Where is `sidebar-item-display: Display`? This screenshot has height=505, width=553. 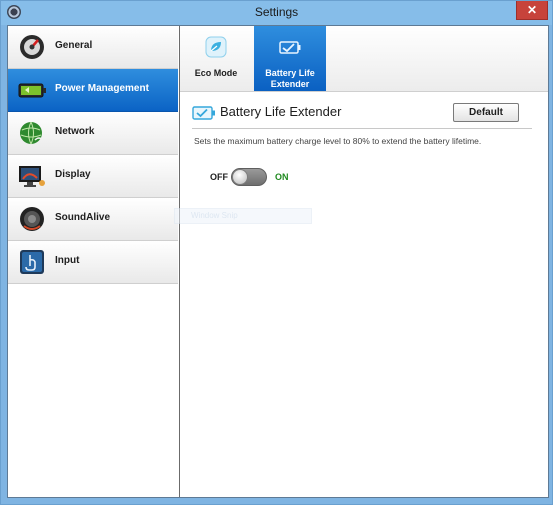 sidebar-item-display: Display is located at coordinates (93, 176).